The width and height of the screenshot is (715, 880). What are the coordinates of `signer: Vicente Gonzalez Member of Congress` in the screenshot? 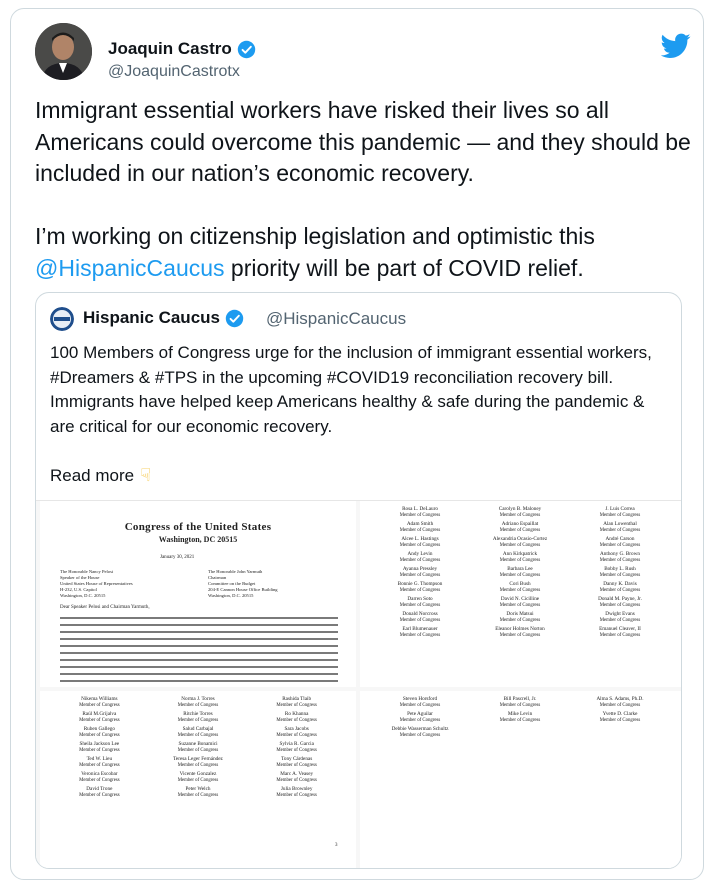 It's located at (198, 777).